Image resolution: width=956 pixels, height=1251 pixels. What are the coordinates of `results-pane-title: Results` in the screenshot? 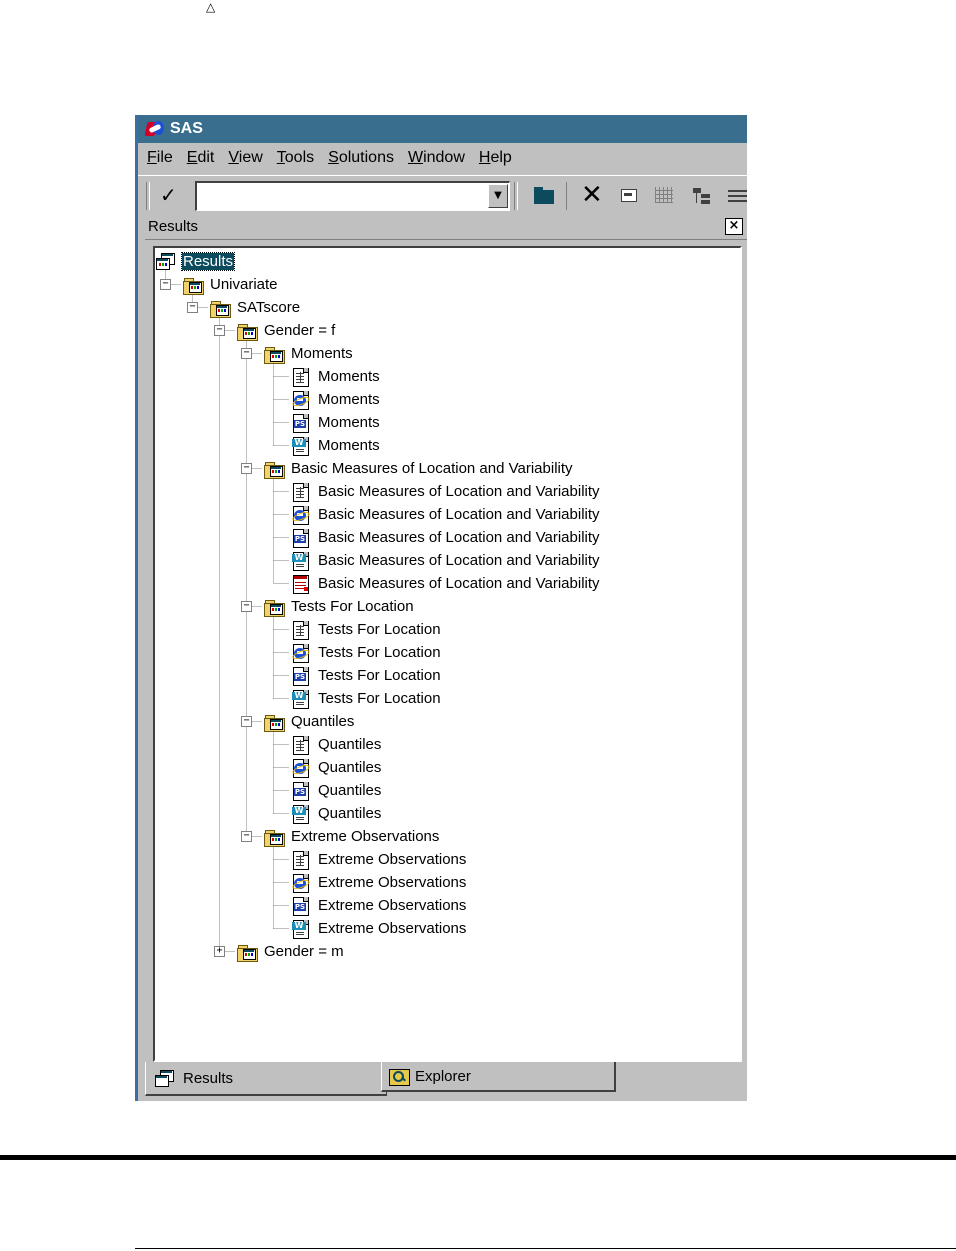 It's located at (173, 226).